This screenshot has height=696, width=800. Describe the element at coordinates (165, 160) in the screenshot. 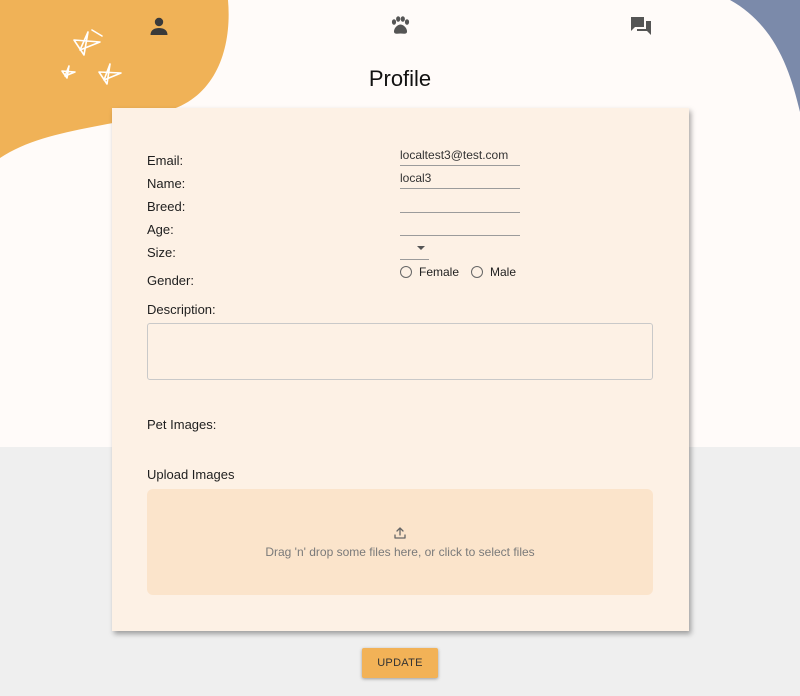

I see `email-label: Email:` at that location.